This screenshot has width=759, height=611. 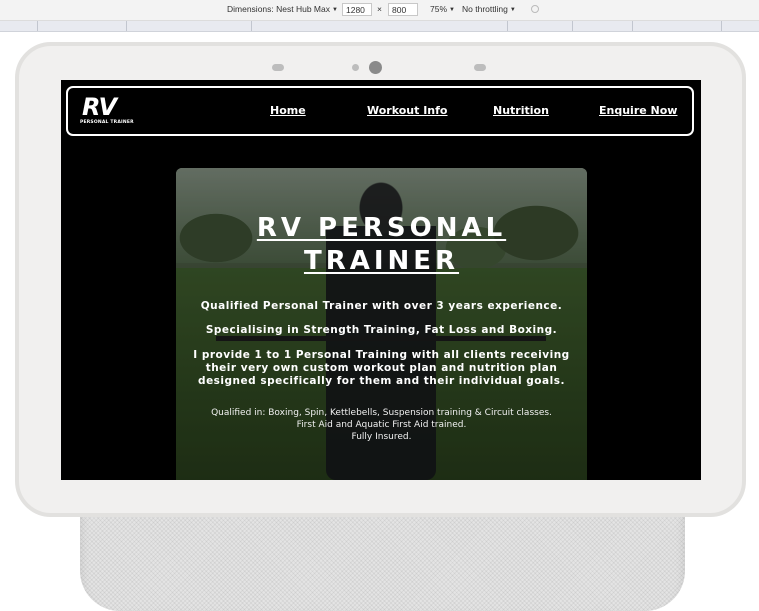 I want to click on throttling-label: No throttling, so click(x=485, y=9).